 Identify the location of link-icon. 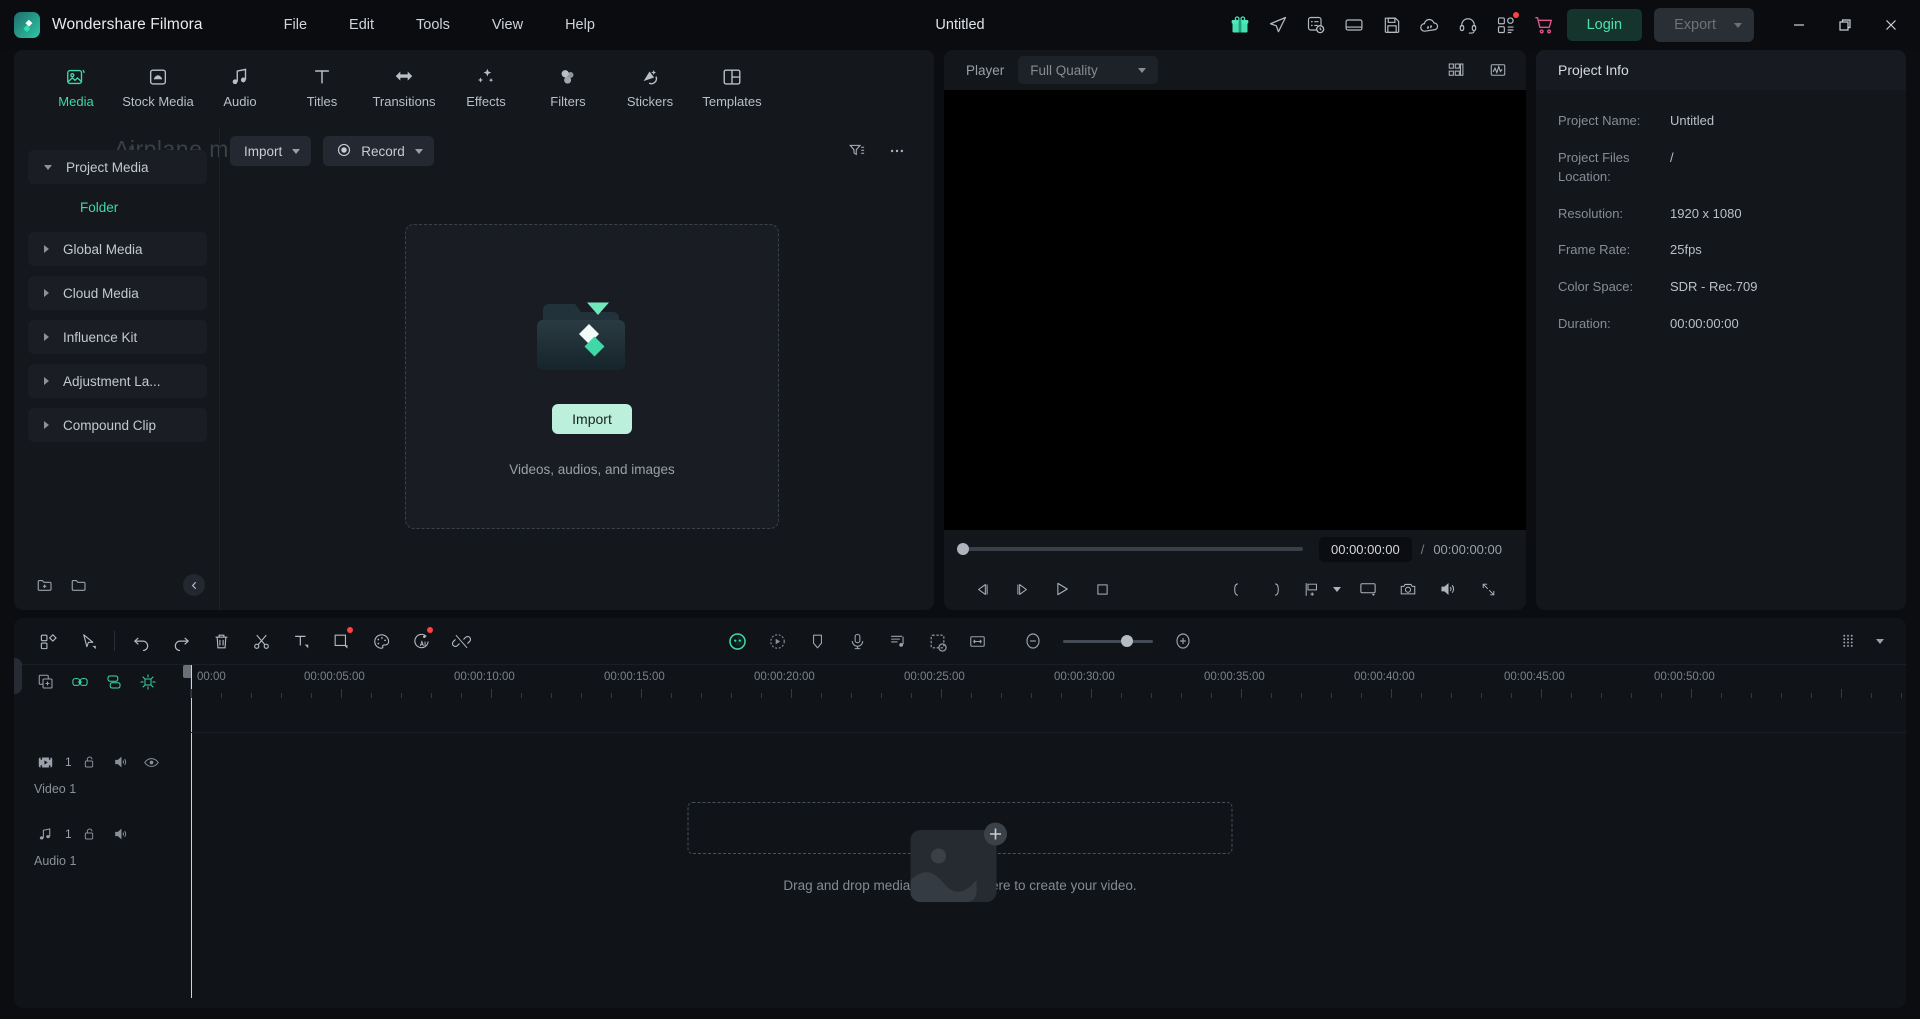
(80, 682).